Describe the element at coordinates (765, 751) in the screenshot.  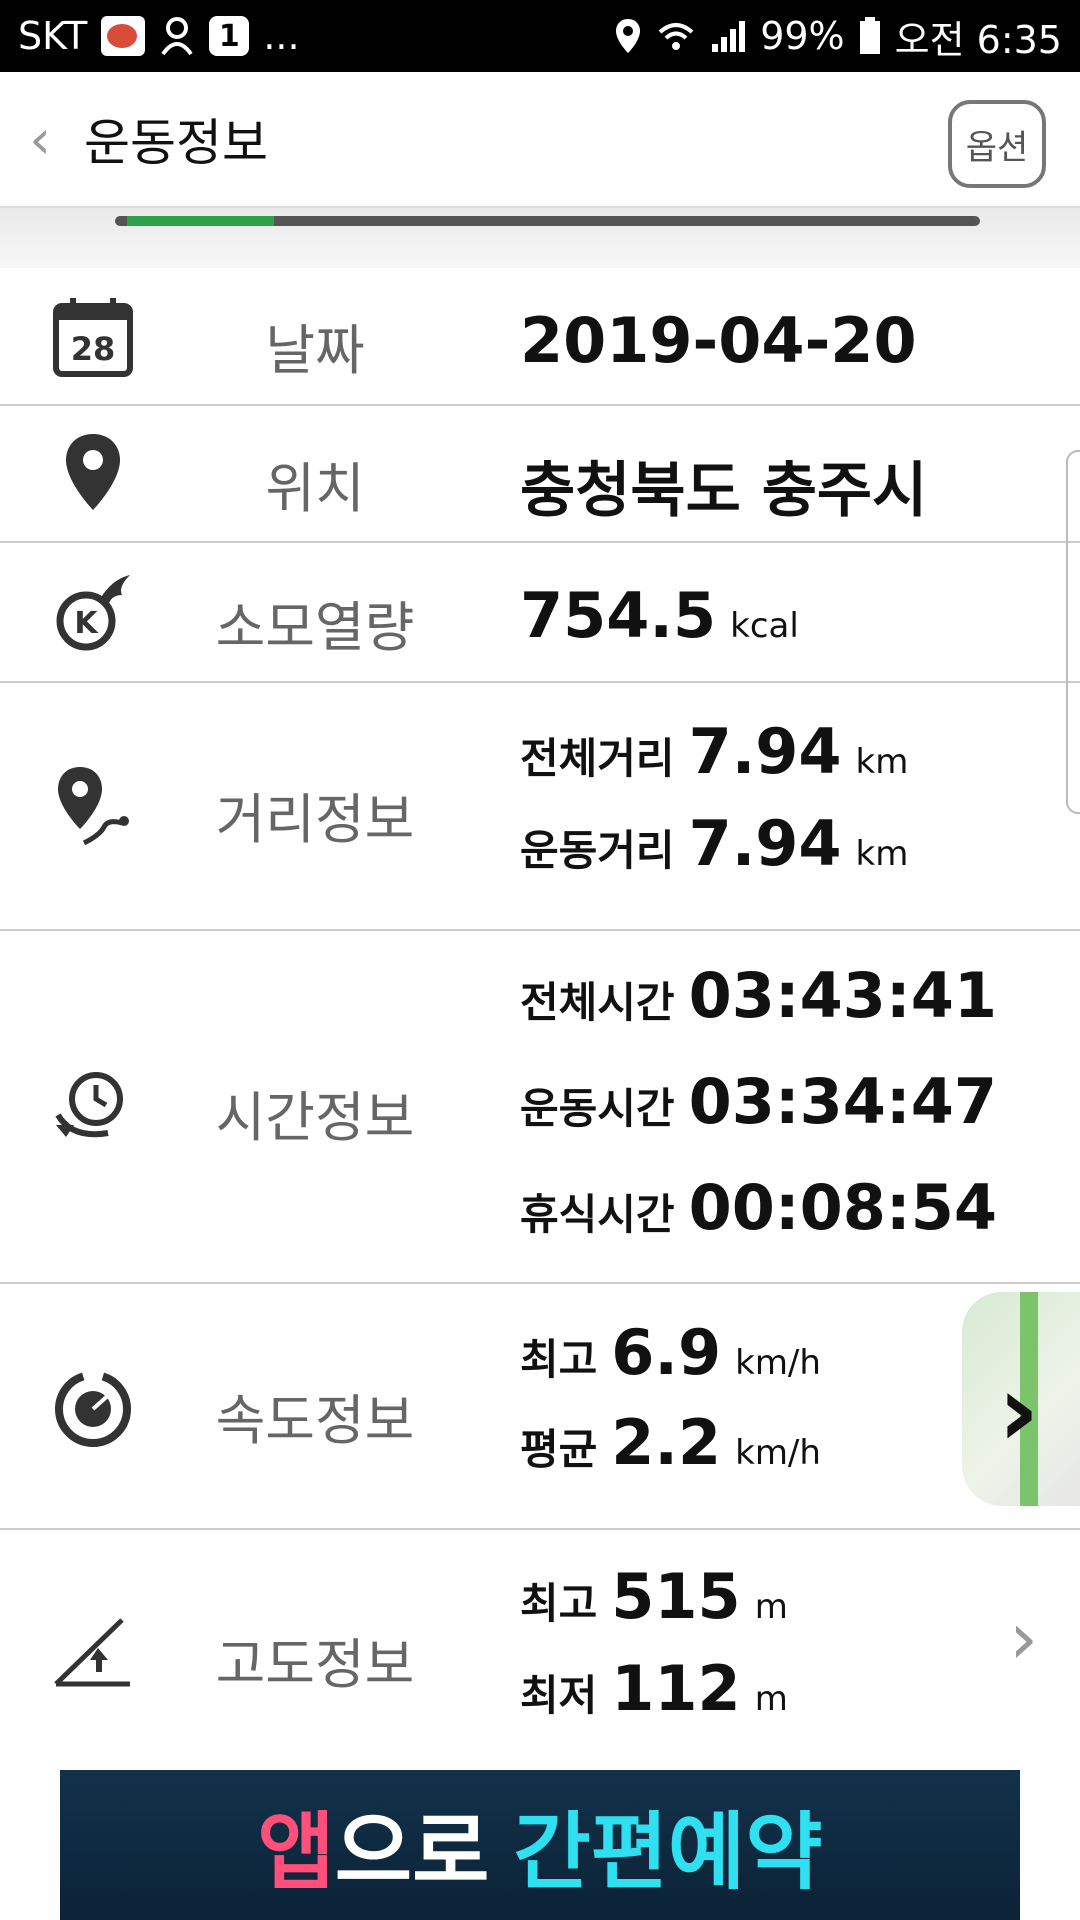
I see `total-distance-value: 7.94` at that location.